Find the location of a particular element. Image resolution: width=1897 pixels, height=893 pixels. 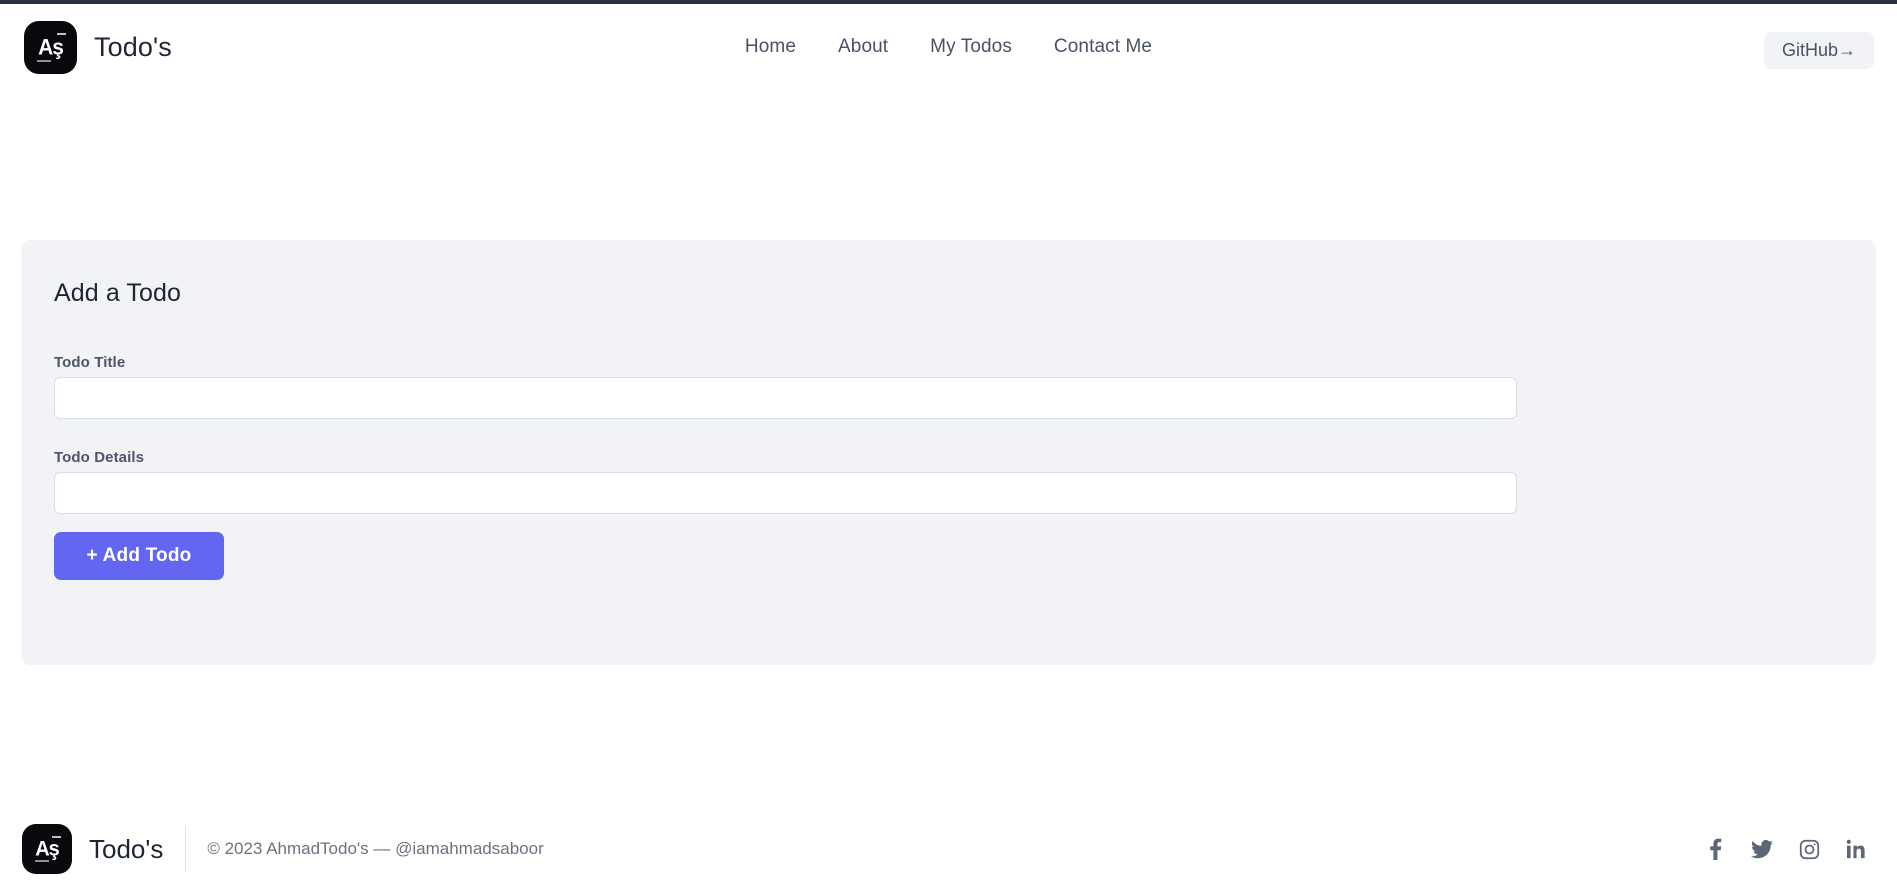

header-brand: Aş Todo's is located at coordinates (98, 47).